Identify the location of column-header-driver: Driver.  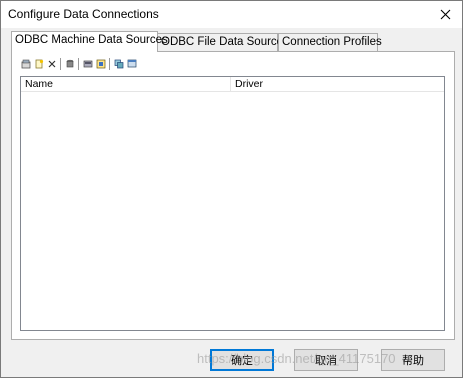
(331, 84).